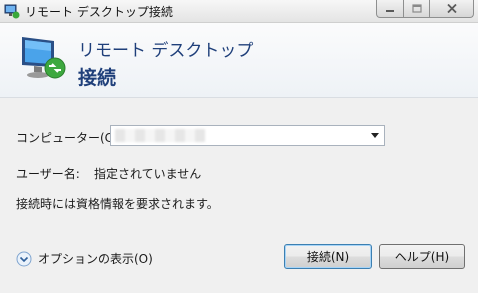 The image size is (478, 293). What do you see at coordinates (148, 174) in the screenshot?
I see `username-value: 指定されていません` at bounding box center [148, 174].